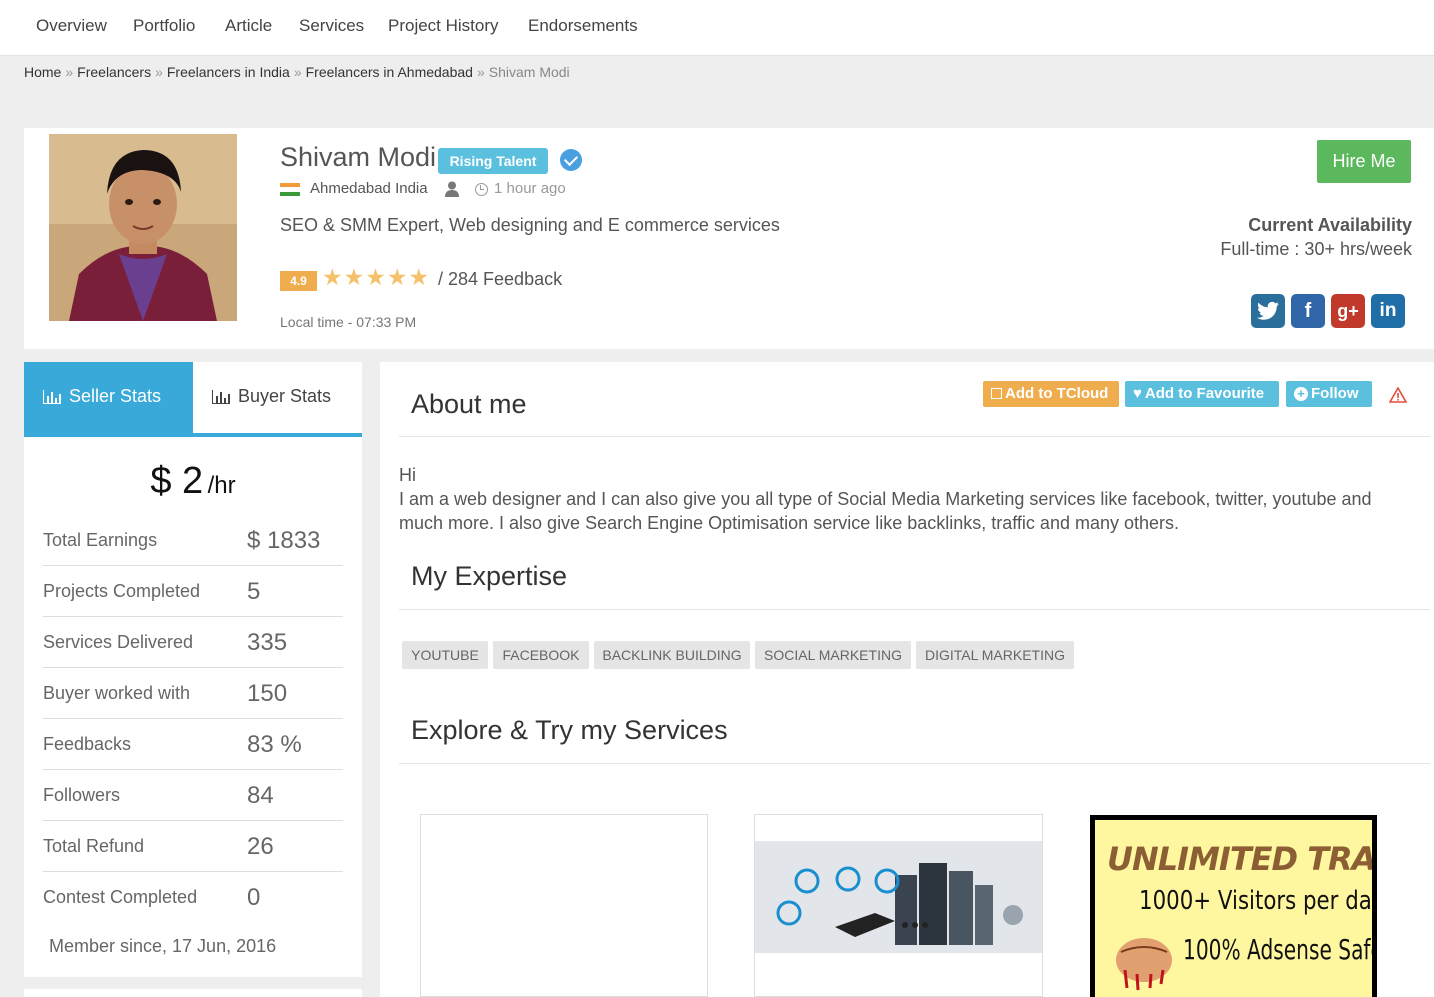 The height and width of the screenshot is (997, 1434). I want to click on last-seen: 1 hour ago, so click(530, 188).